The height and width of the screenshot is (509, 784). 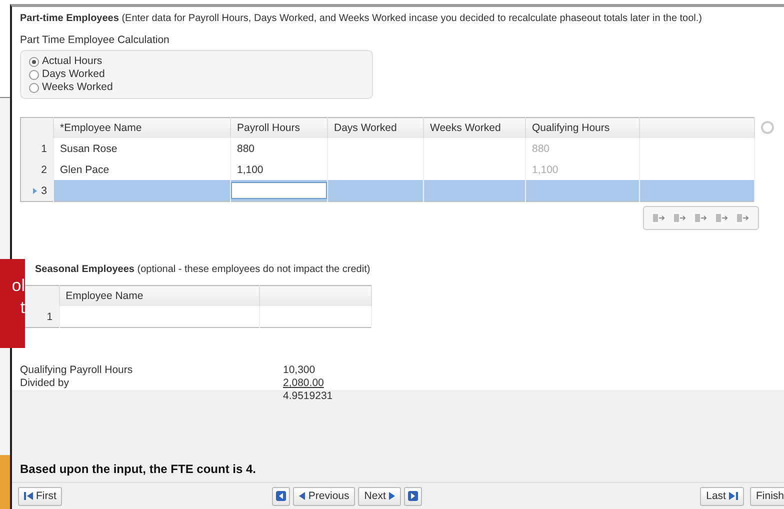 What do you see at coordinates (722, 496) in the screenshot?
I see `last-button: Last` at bounding box center [722, 496].